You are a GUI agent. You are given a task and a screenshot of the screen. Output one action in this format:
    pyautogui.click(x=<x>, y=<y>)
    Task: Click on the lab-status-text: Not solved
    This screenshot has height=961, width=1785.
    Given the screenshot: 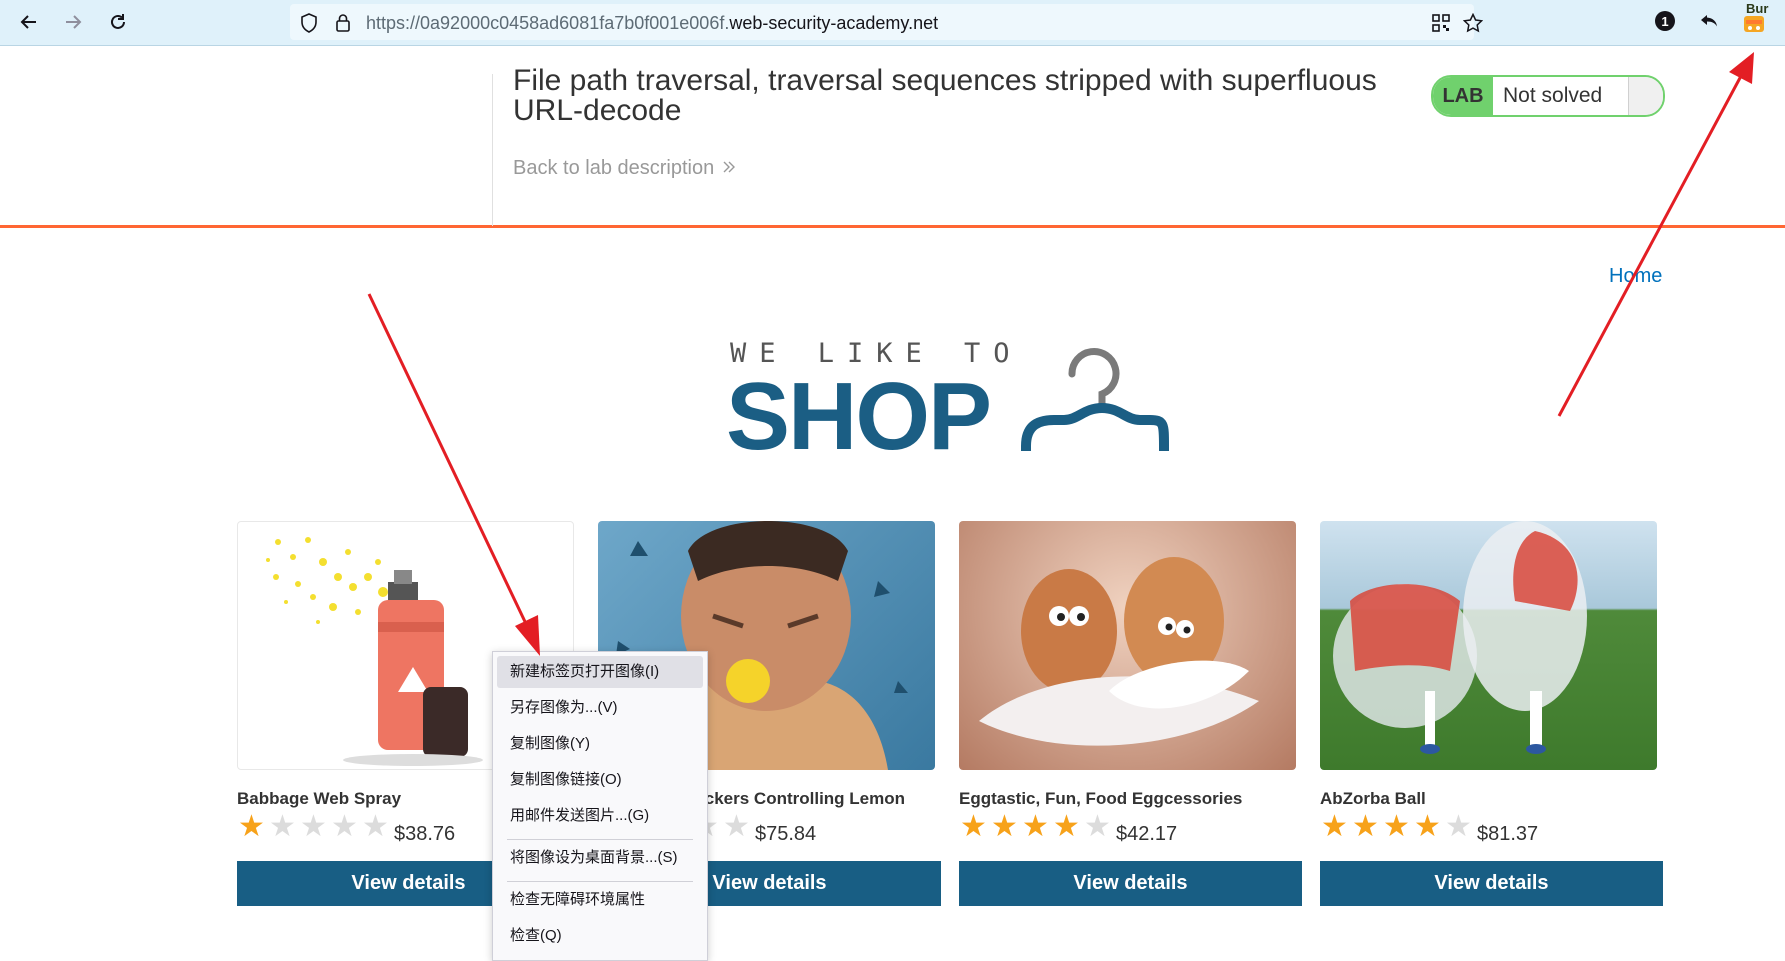 What is the action you would take?
    pyautogui.click(x=1560, y=96)
    